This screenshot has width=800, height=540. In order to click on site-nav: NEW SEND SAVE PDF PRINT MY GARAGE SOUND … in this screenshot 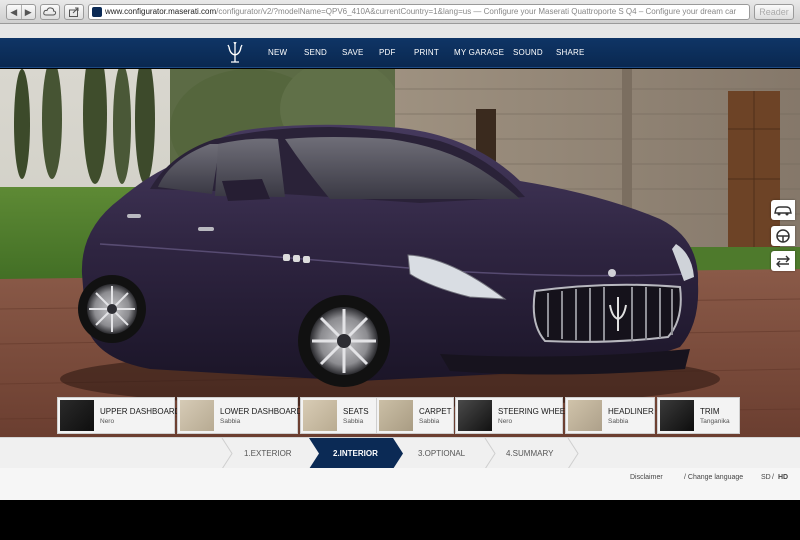, I will do `click(400, 53)`.